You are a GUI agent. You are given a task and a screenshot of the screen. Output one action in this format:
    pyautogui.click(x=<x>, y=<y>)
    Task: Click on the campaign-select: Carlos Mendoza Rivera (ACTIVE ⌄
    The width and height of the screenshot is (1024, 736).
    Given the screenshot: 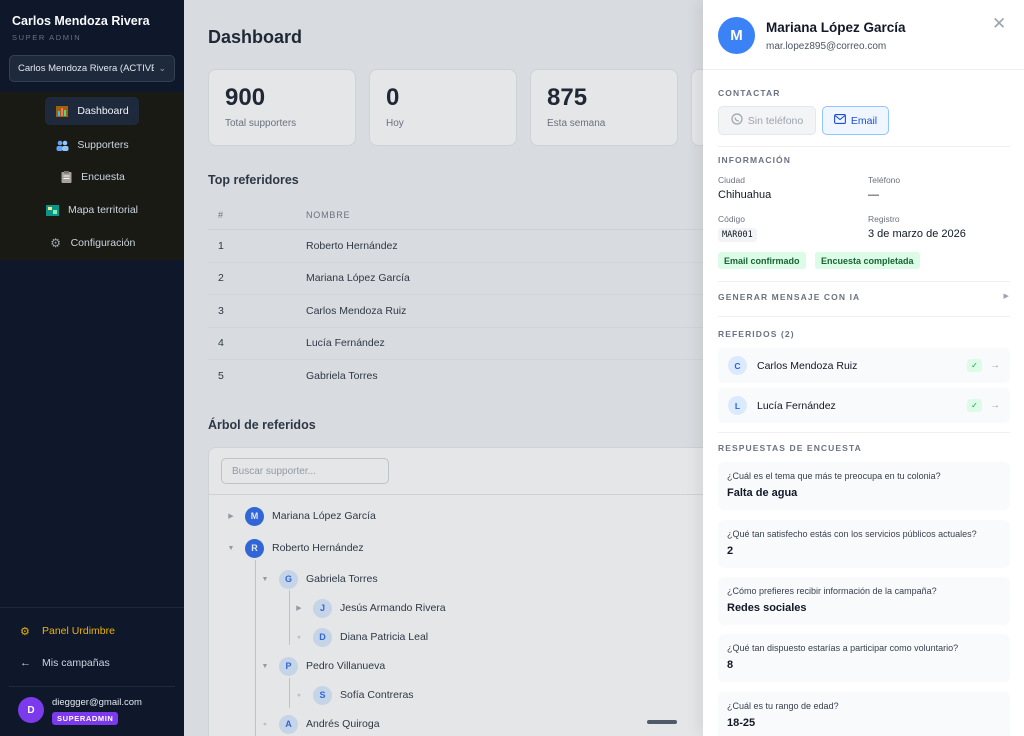 What is the action you would take?
    pyautogui.click(x=92, y=68)
    